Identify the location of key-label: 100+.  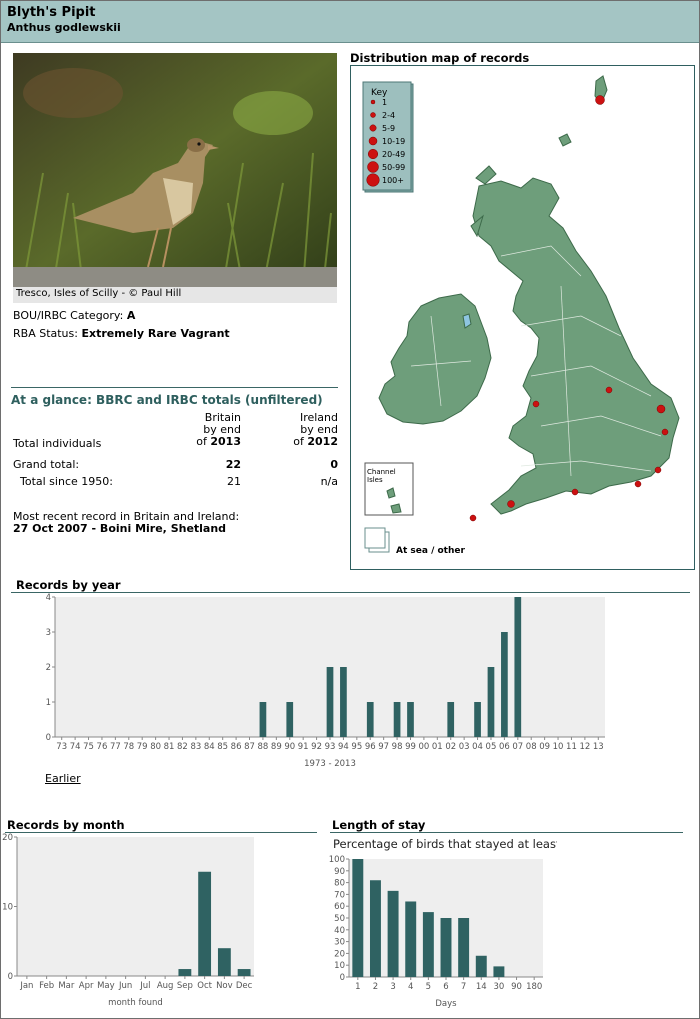
(393, 180).